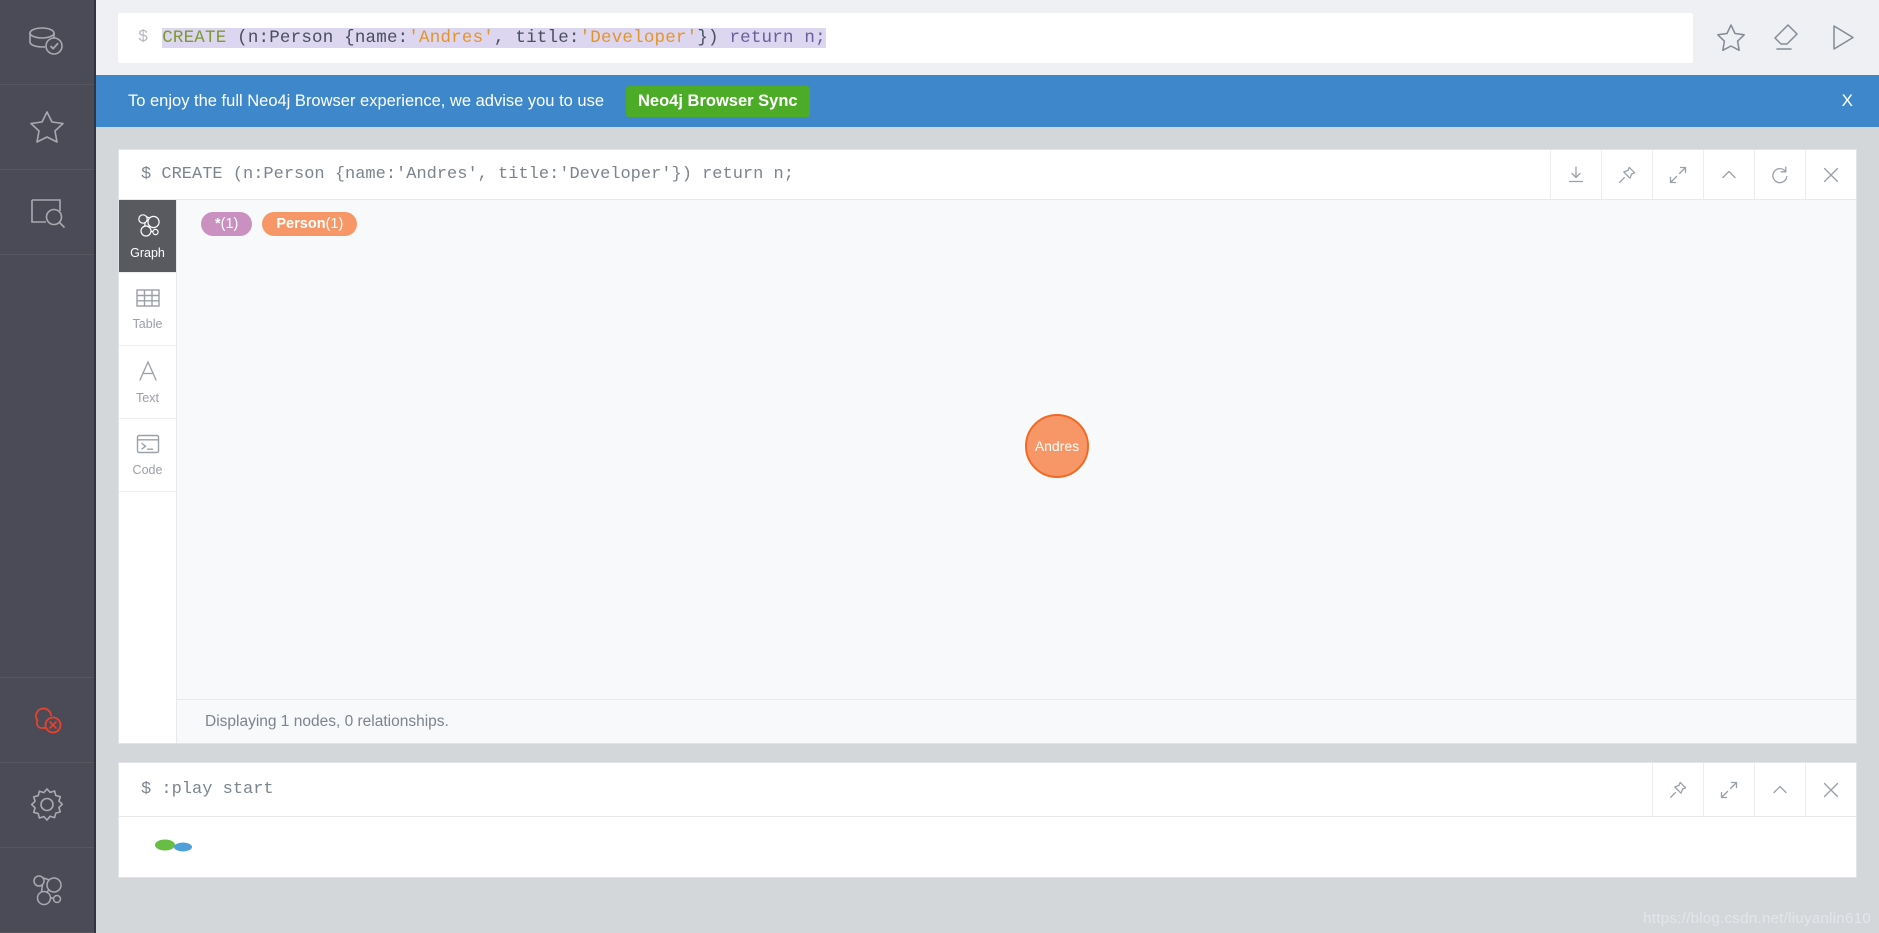  I want to click on favorites-star-icon, so click(47, 127).